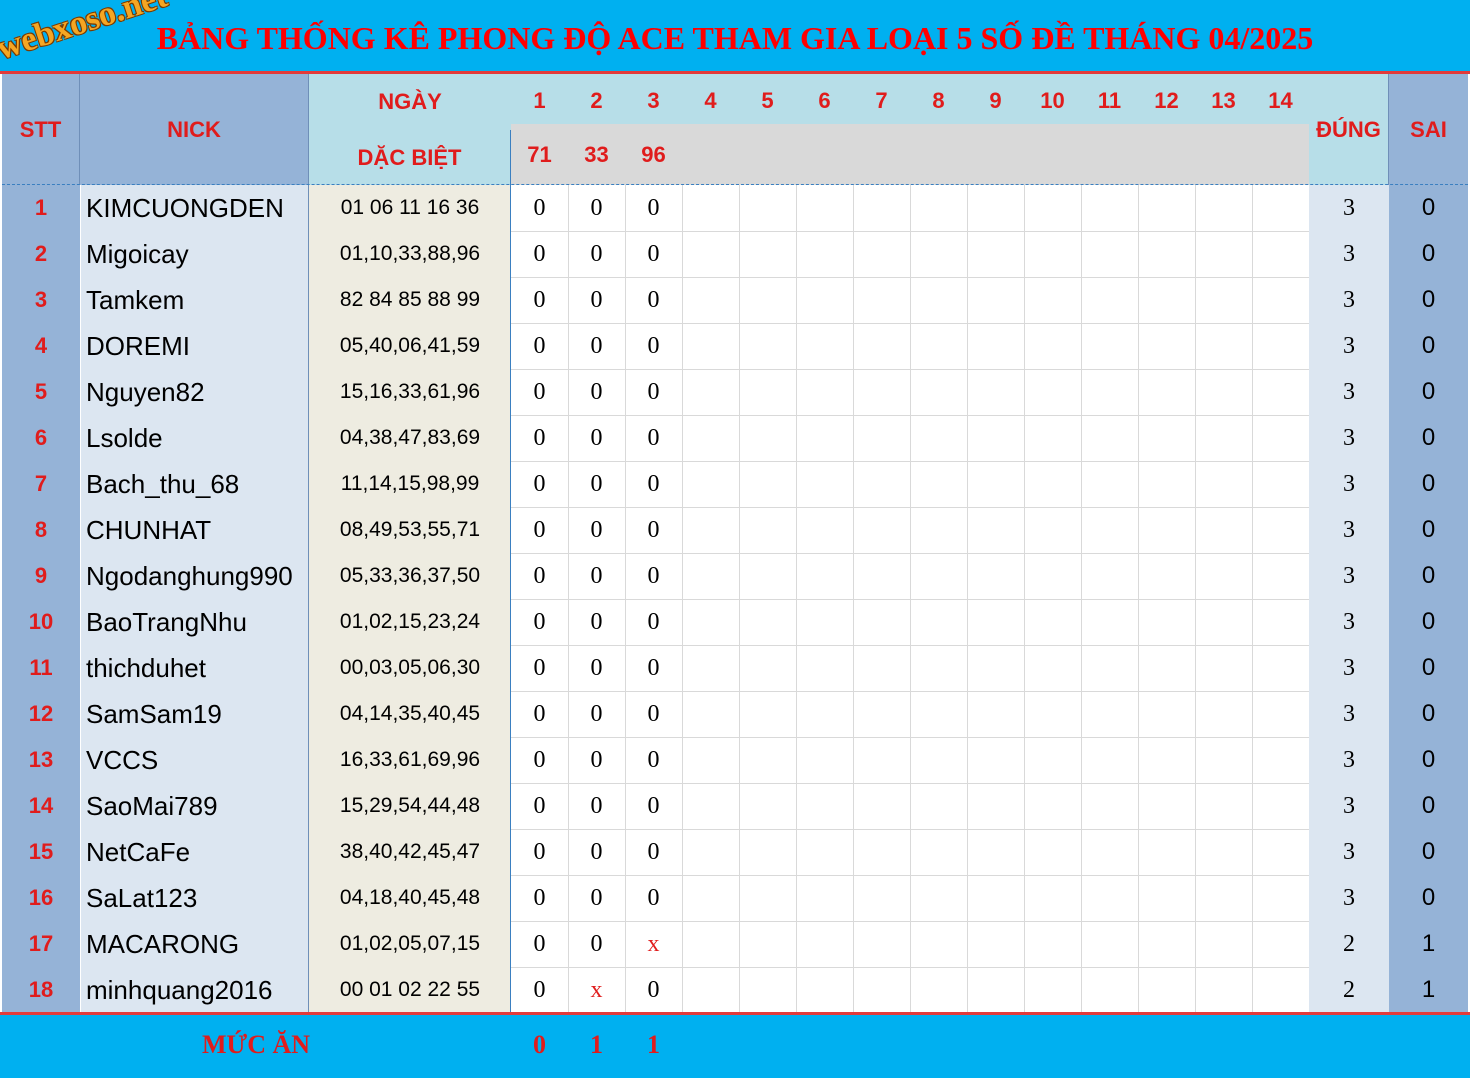  Describe the element at coordinates (410, 437) in the screenshot. I see `row-numbers: 04,38,47,83,69` at that location.